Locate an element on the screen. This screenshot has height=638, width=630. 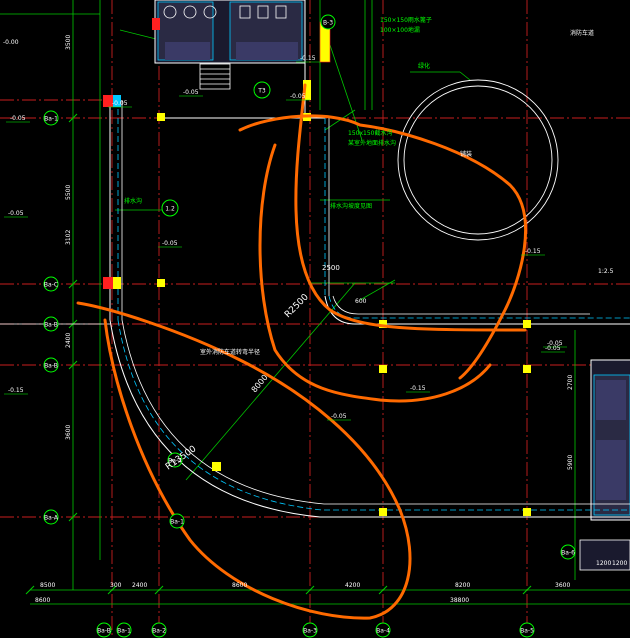
bubble-b-3-text: B-3 is located at coordinates (328, 23).